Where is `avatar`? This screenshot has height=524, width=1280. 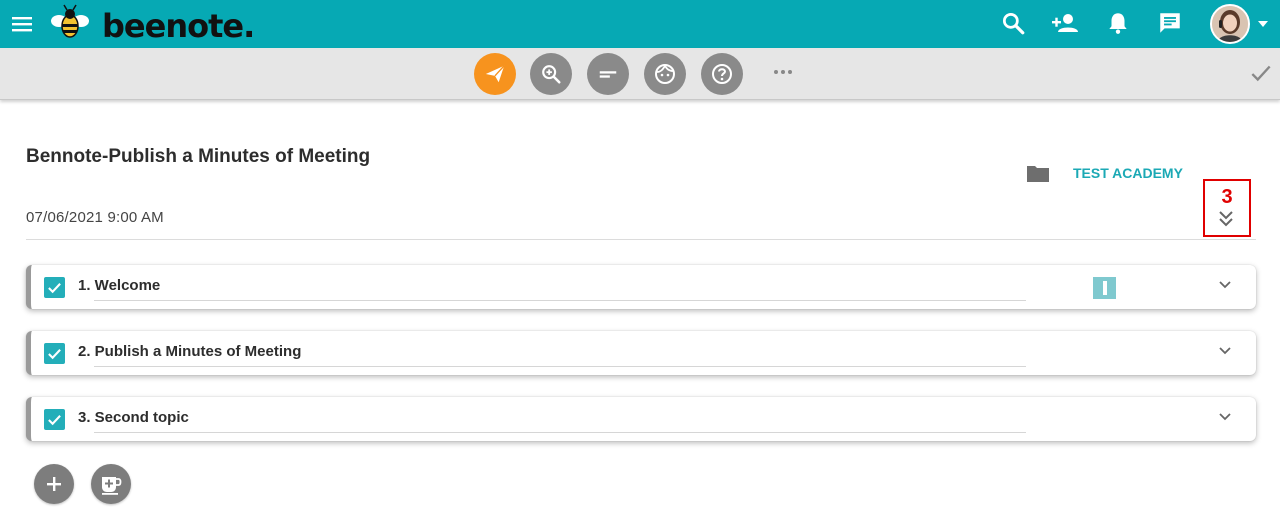 avatar is located at coordinates (1230, 24).